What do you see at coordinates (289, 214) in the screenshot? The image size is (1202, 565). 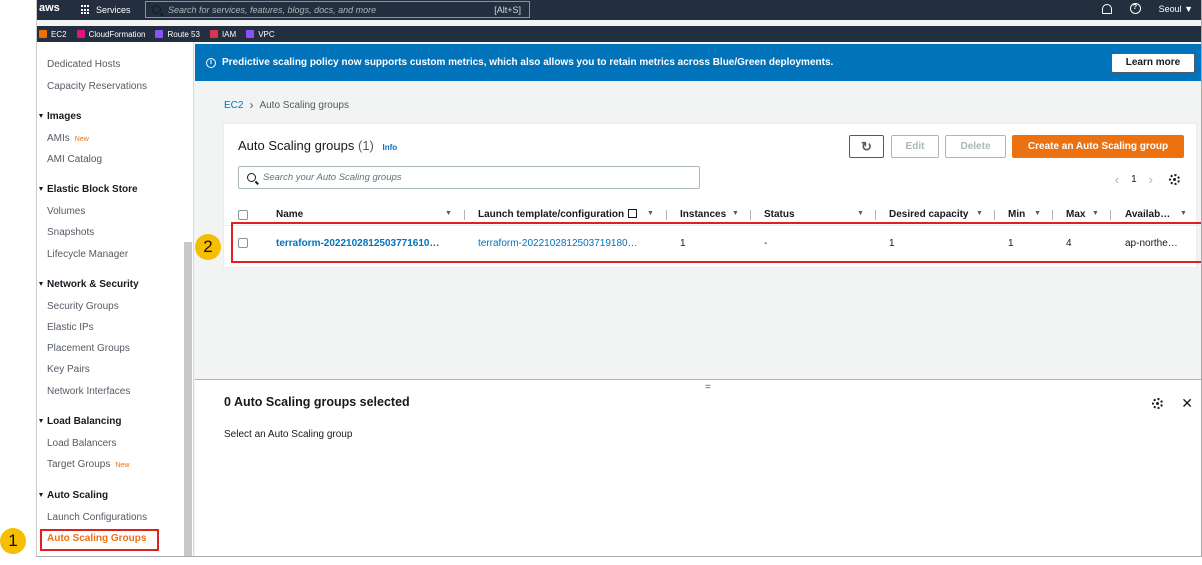 I see `column-name: Name` at bounding box center [289, 214].